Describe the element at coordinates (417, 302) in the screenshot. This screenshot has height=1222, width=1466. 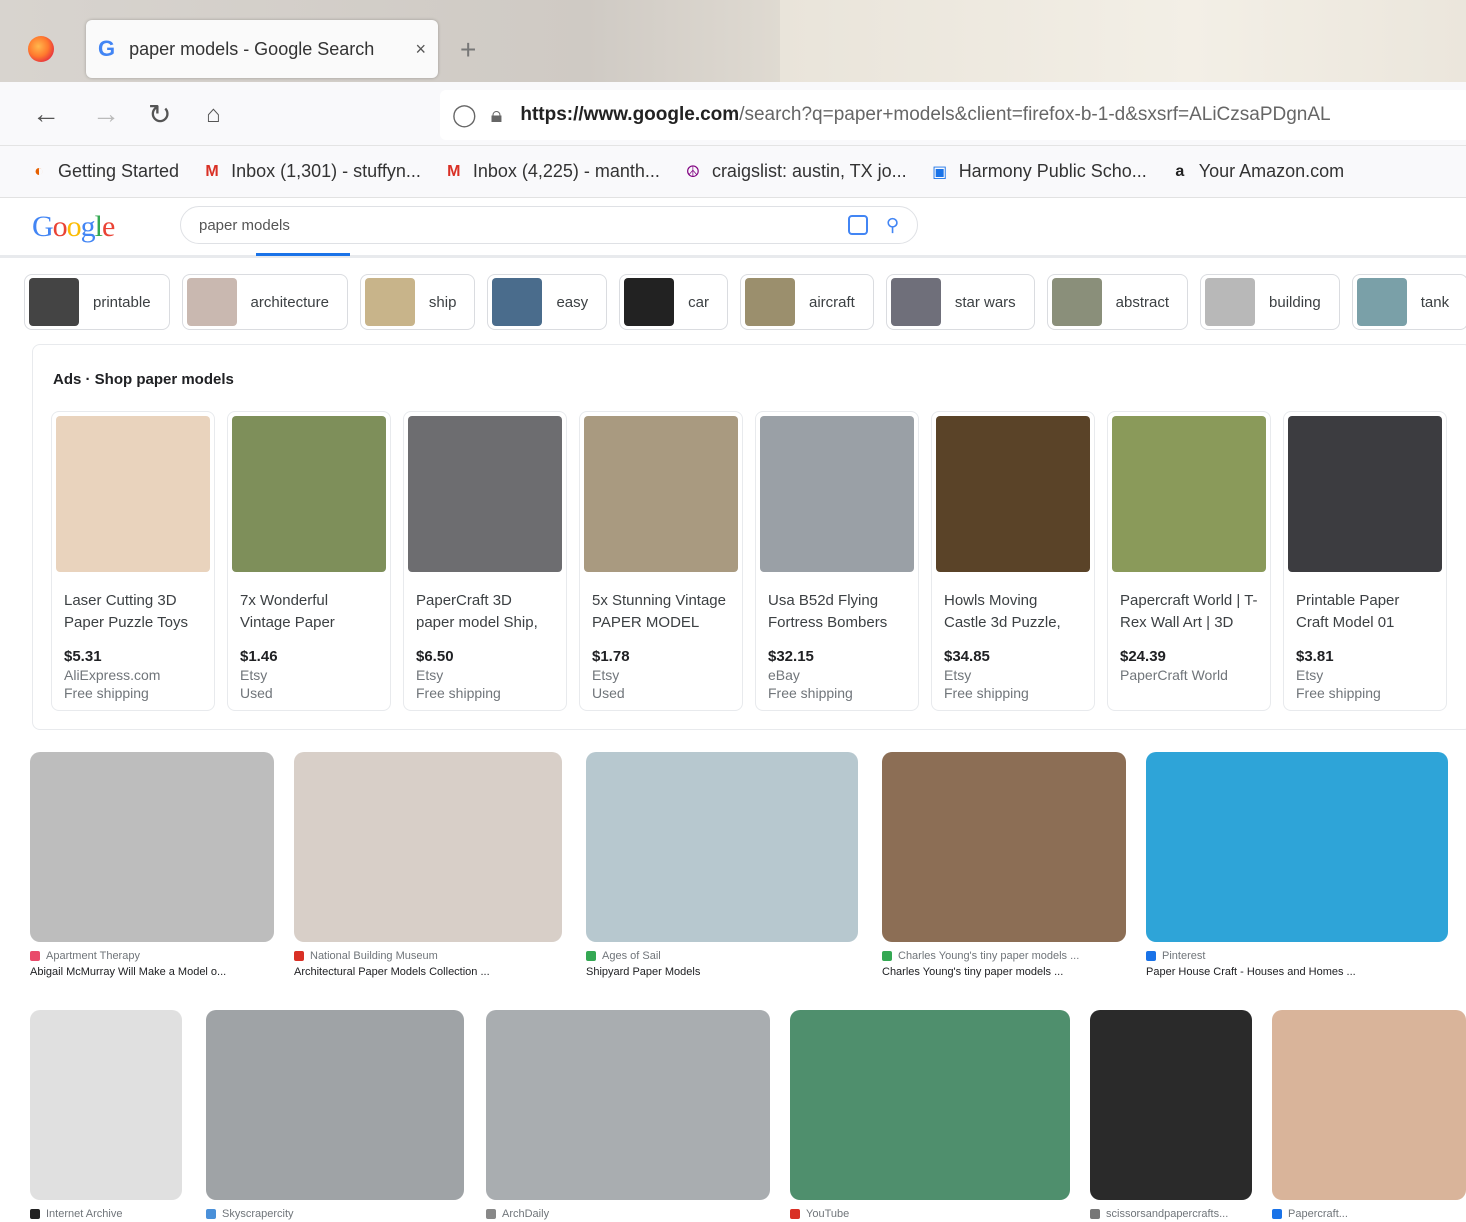
I see `chip-ship: ship` at that location.